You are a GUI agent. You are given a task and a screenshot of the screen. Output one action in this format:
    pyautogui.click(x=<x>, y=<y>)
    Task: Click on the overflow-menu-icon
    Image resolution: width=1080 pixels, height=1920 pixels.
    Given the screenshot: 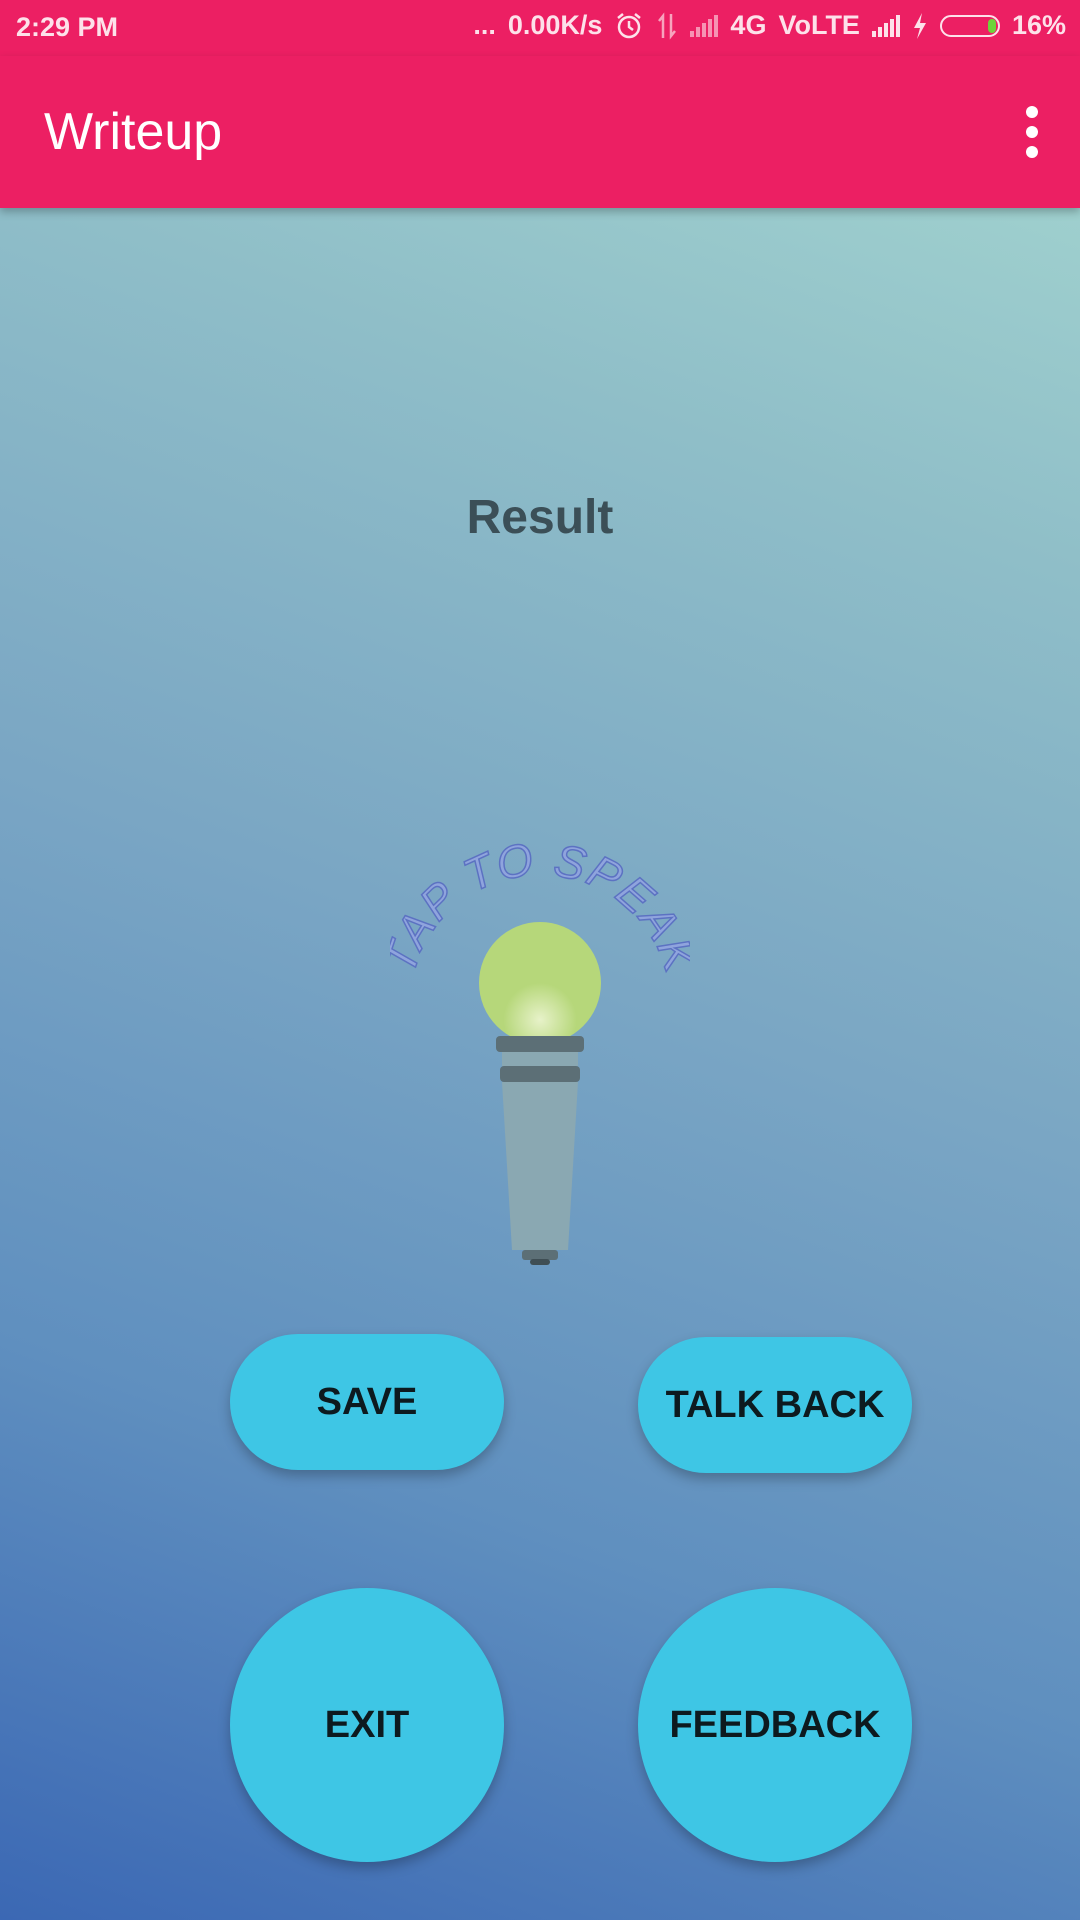 What is the action you would take?
    pyautogui.click(x=1032, y=132)
    